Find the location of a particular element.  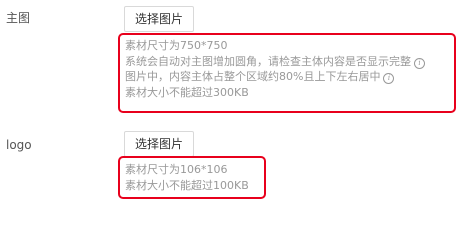

main-image-label: 主图 is located at coordinates (18, 18).